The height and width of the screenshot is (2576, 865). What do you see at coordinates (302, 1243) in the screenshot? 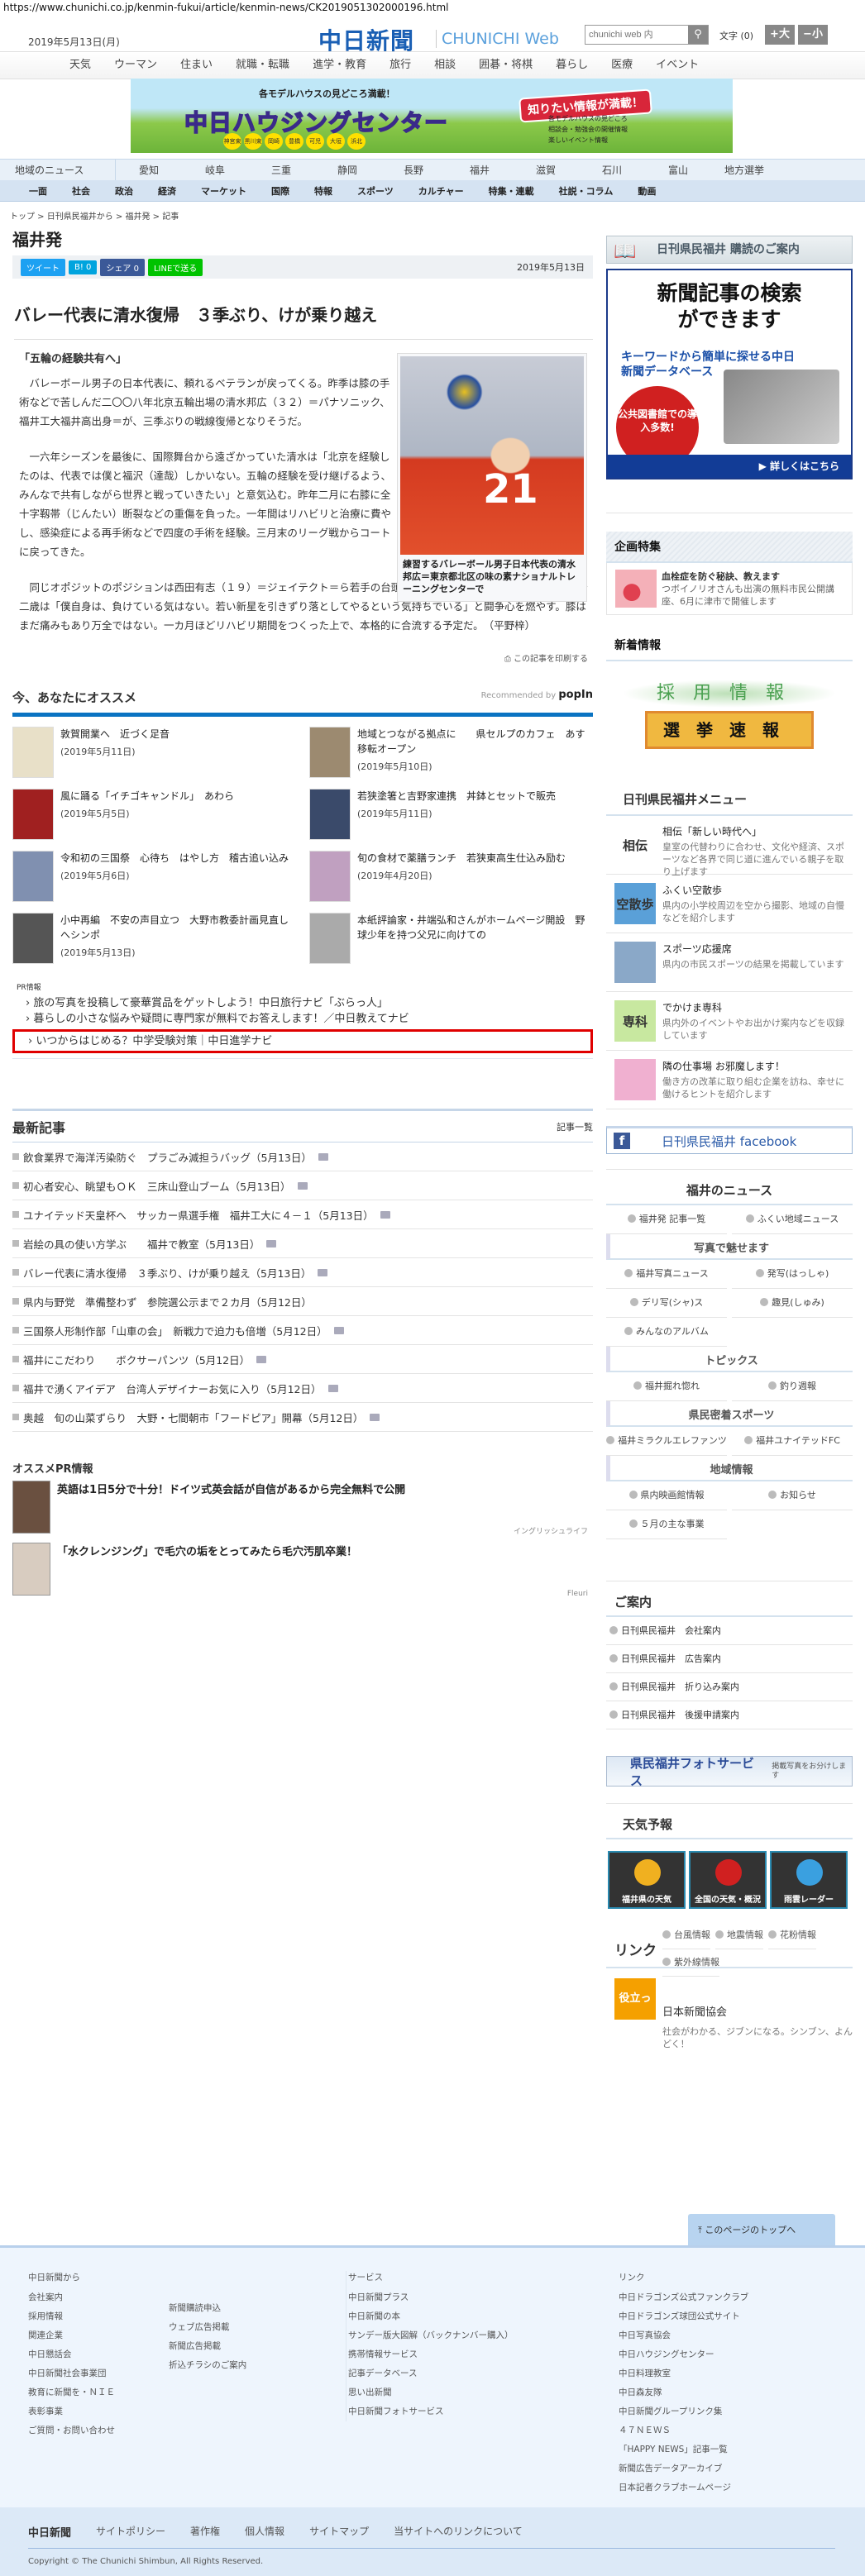
I see `latest-item: 岩絵の具の使い方学ぶ 福井で教室（5月13日）` at bounding box center [302, 1243].